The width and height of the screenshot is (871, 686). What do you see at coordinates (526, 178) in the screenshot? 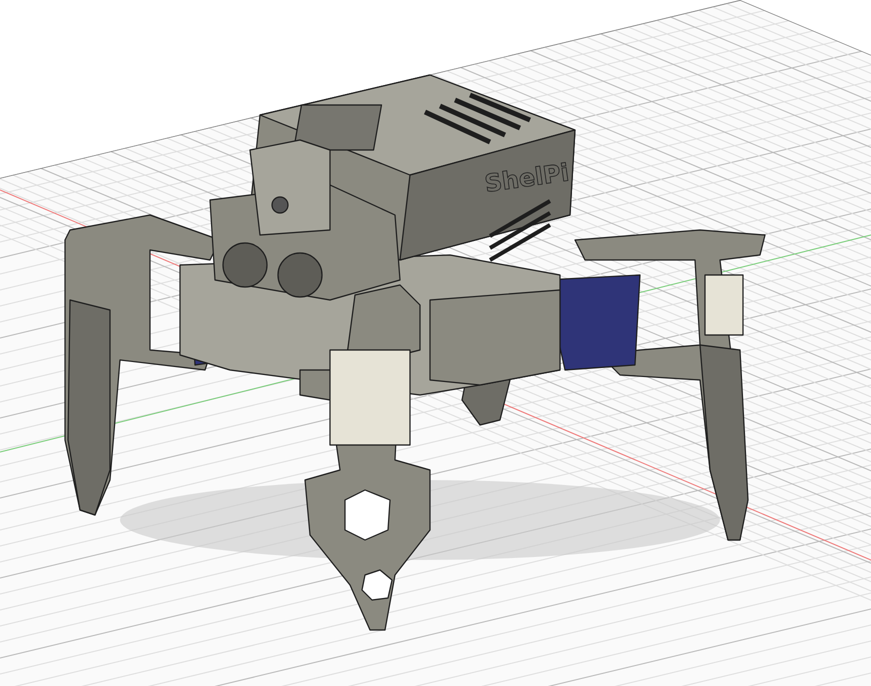
I see `model-label: ShelPi` at bounding box center [526, 178].